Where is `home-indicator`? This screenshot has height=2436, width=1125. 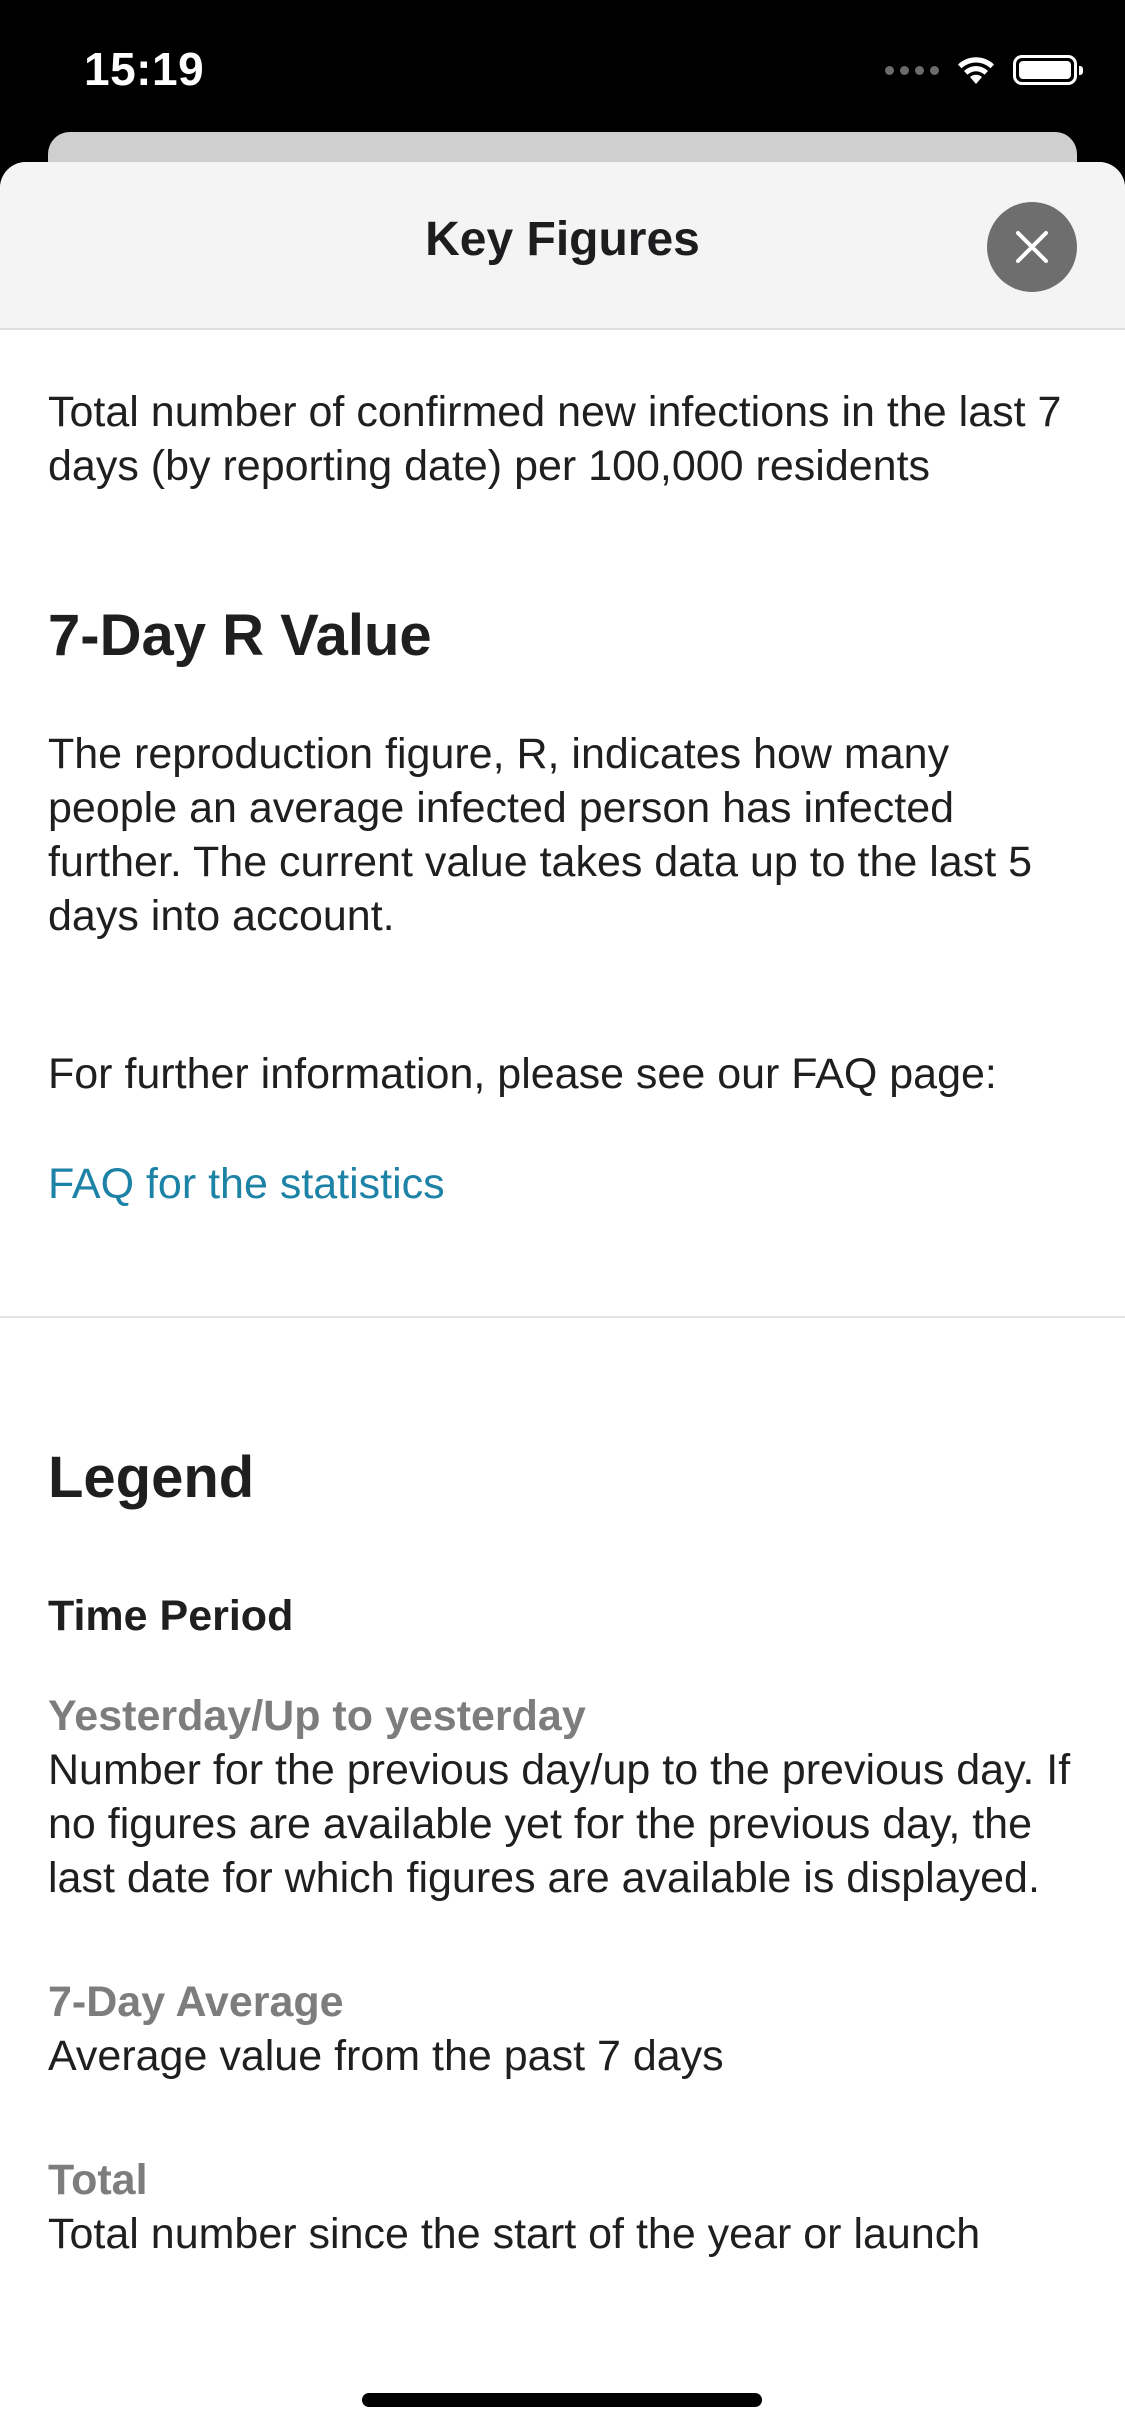
home-indicator is located at coordinates (562, 2400).